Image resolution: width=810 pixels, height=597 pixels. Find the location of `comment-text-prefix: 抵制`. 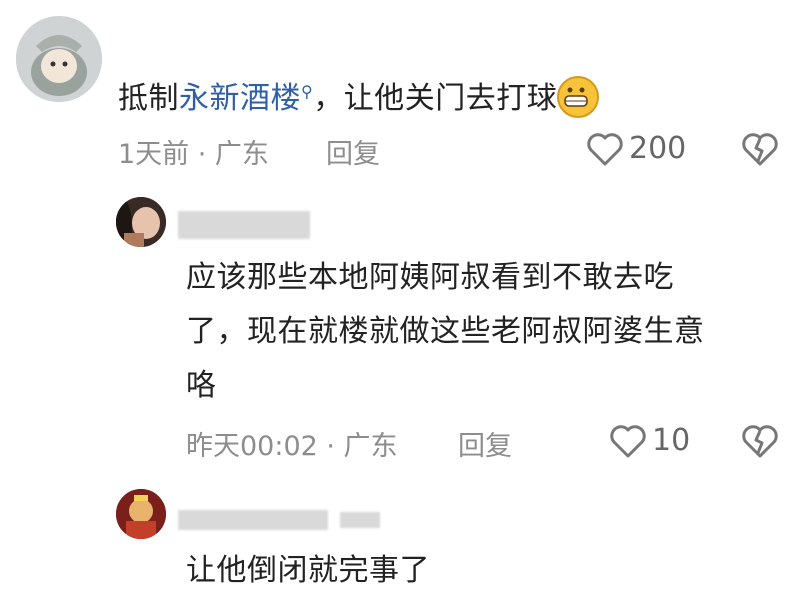

comment-text-prefix: 抵制 is located at coordinates (148, 98).